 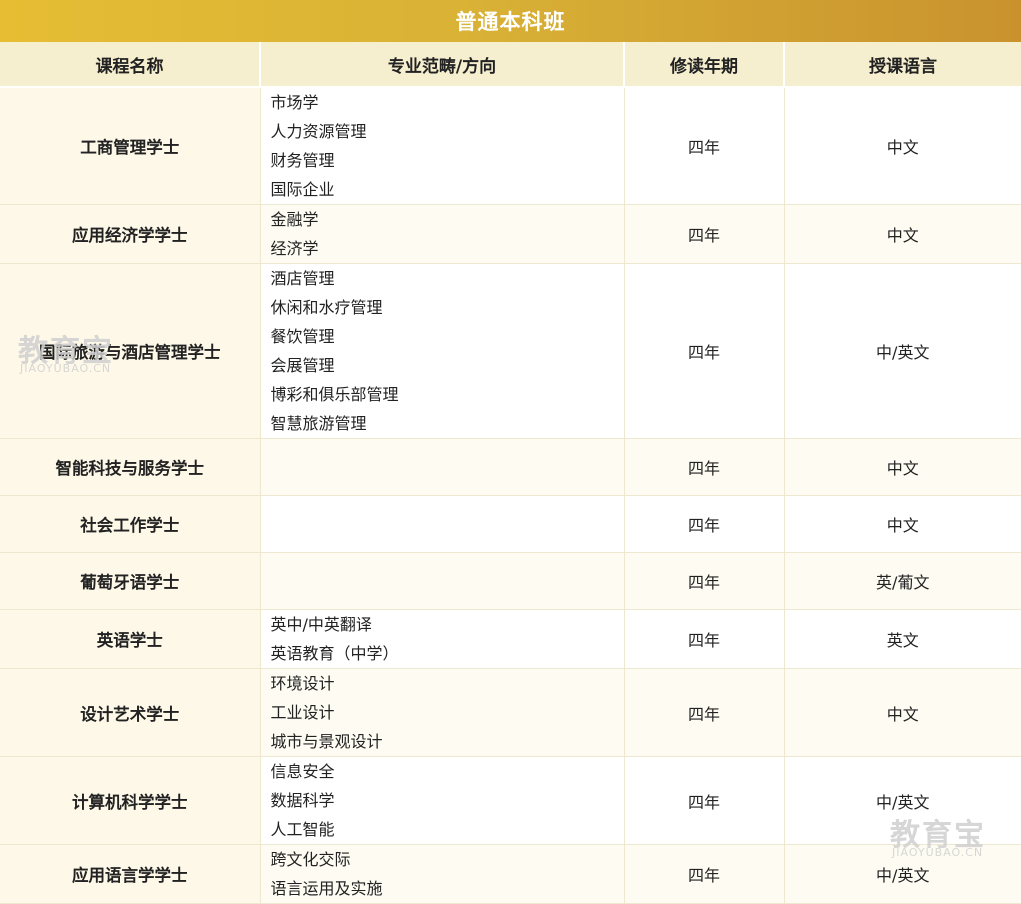 What do you see at coordinates (130, 351) in the screenshot?
I see `course-name-cell: 国际旅游与酒店管理学士` at bounding box center [130, 351].